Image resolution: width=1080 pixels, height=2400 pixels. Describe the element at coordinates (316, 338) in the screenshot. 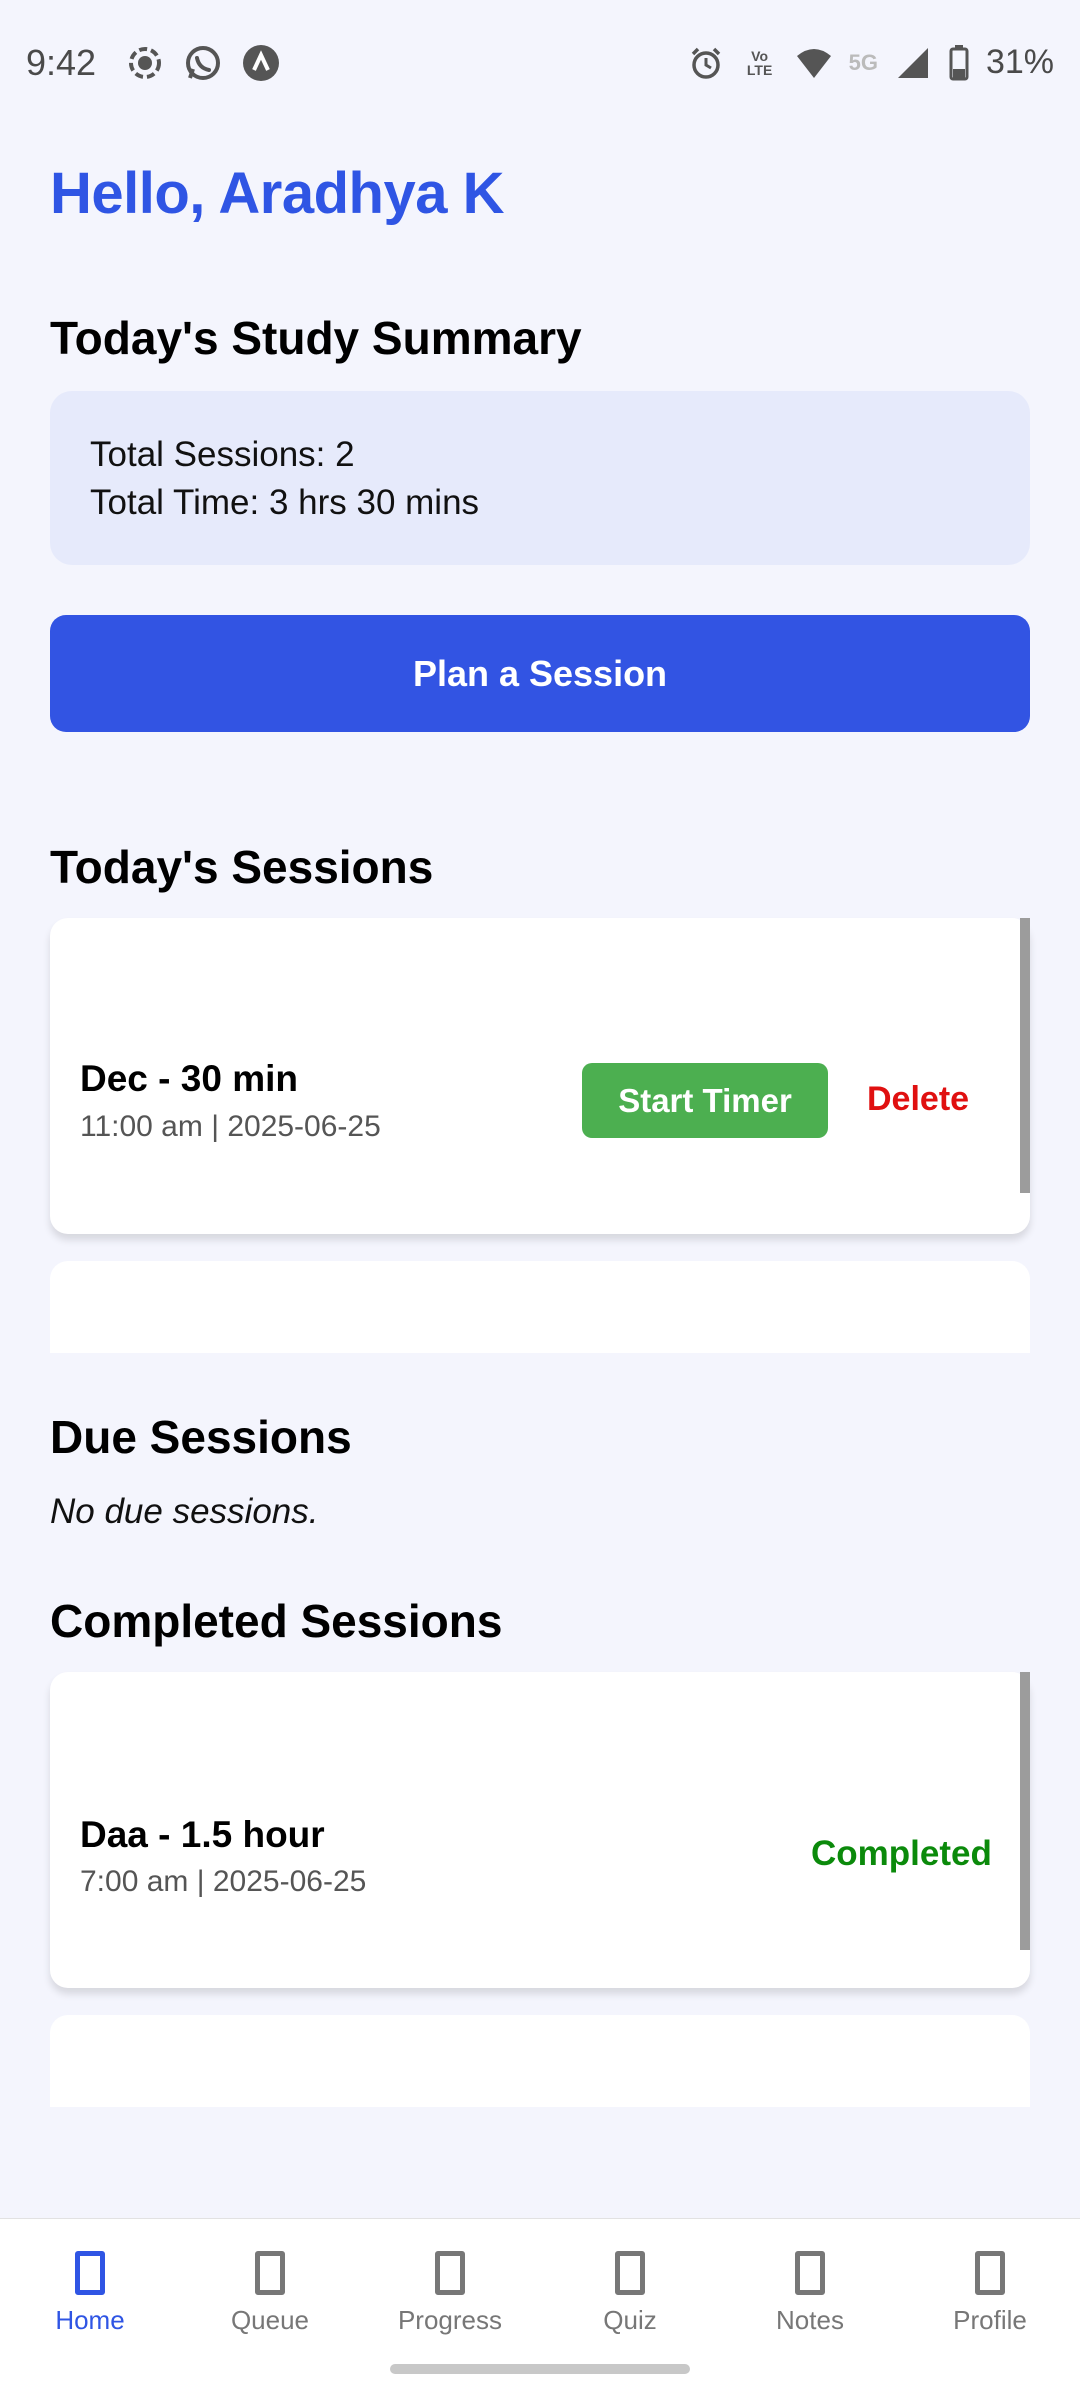

I see `summary-title: Today's Study Summary` at that location.